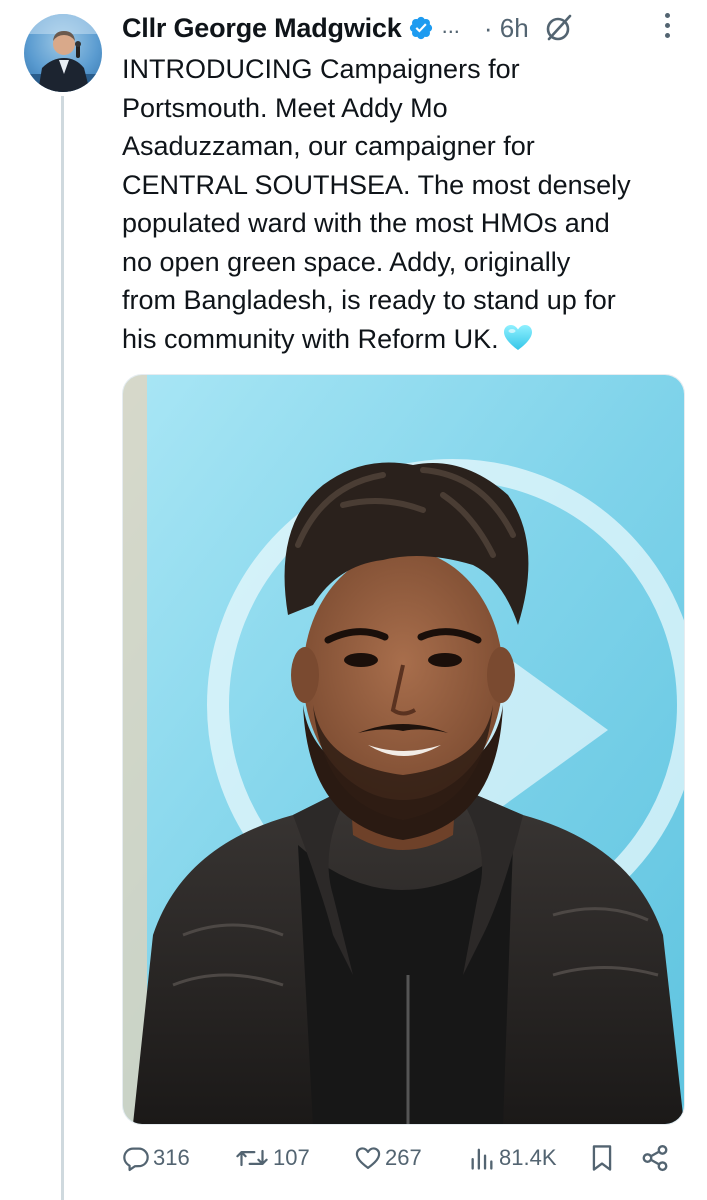 This screenshot has height=1200, width=707. I want to click on like-icon, so click(368, 1158).